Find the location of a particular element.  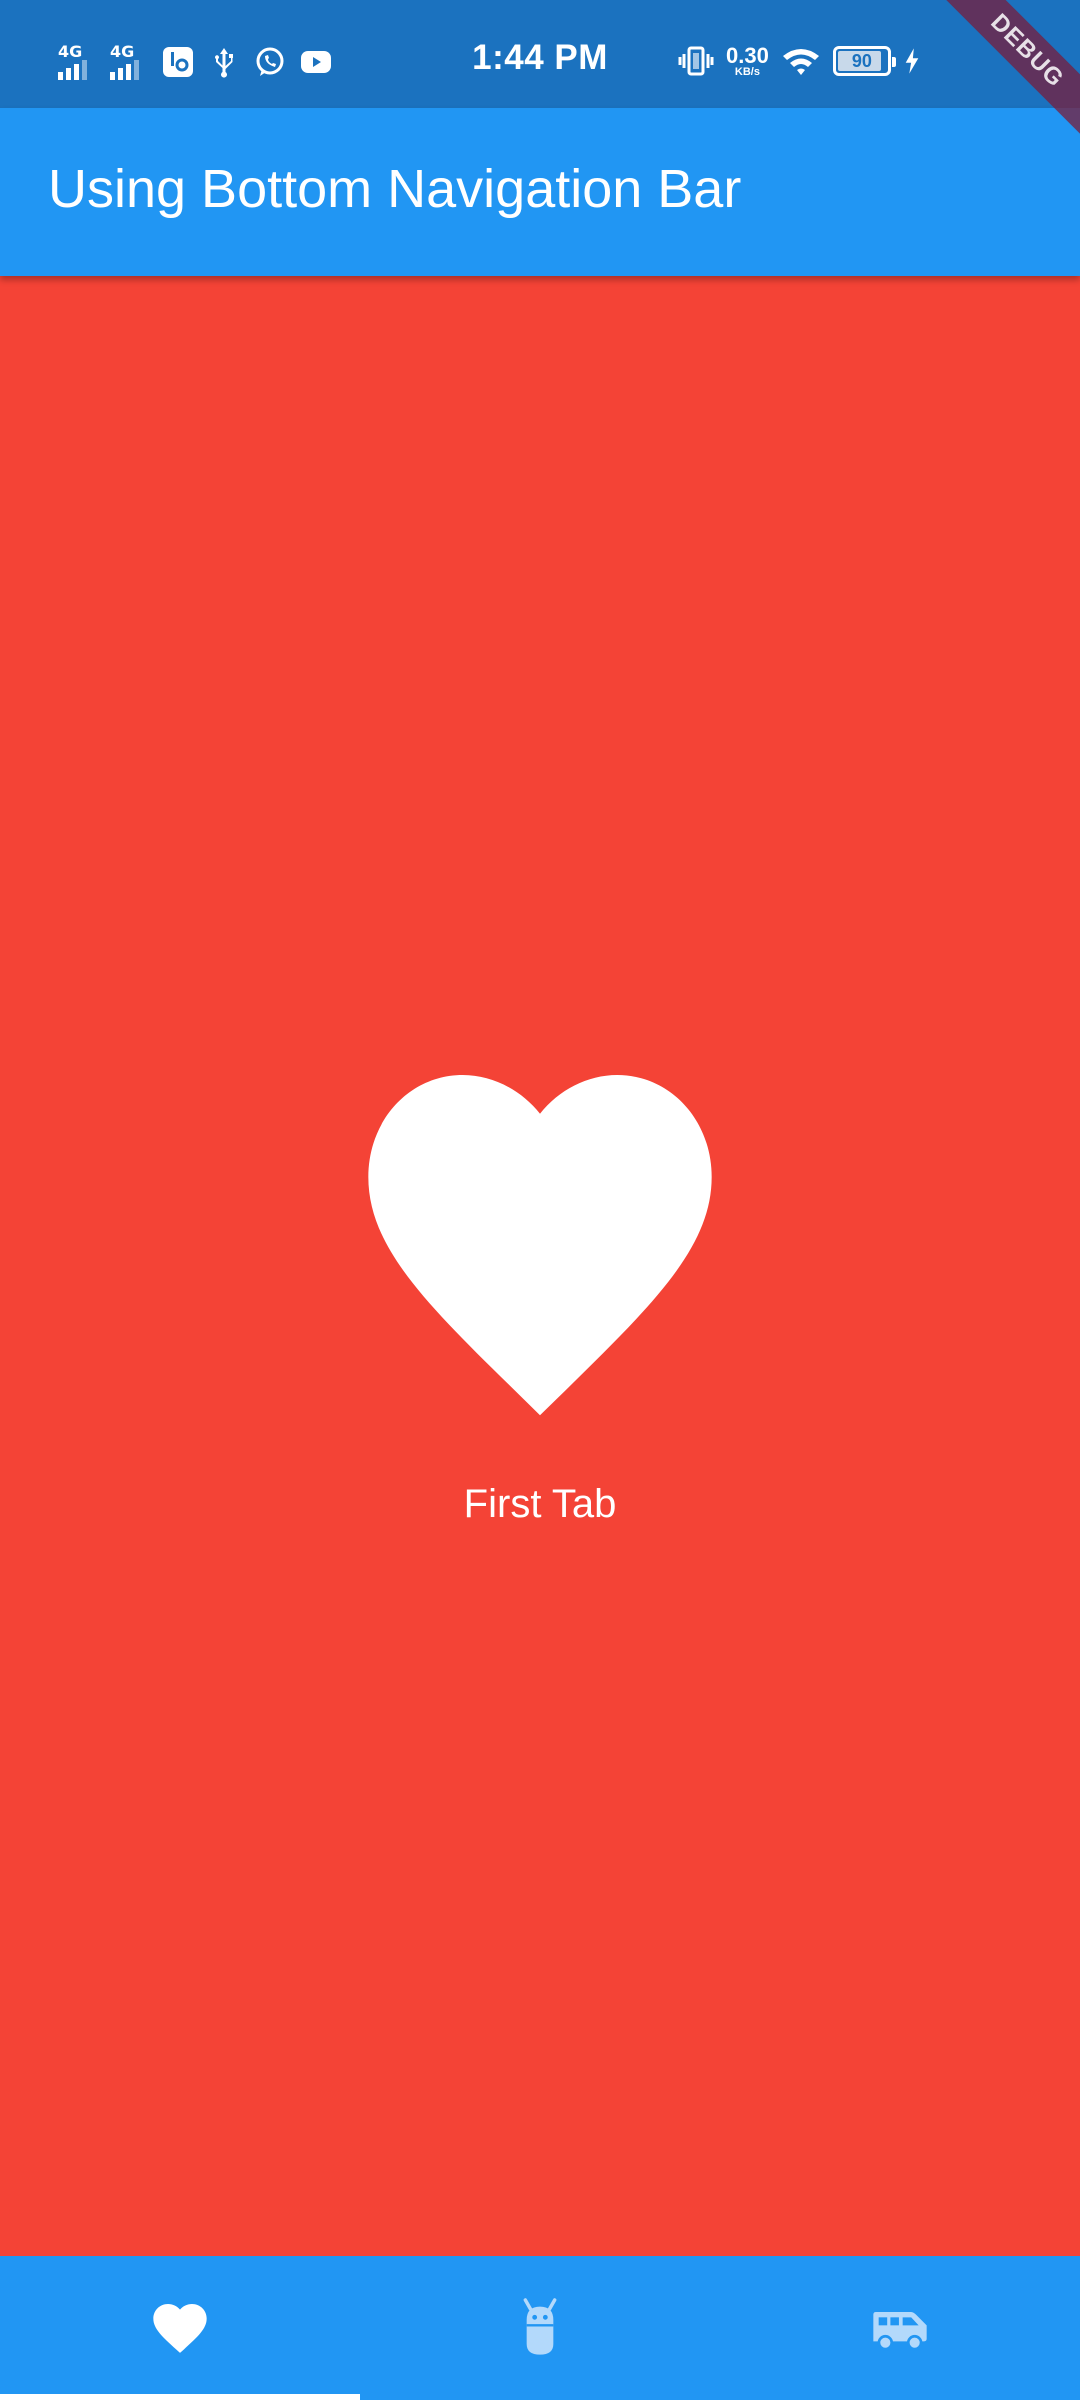

vibrate-icon is located at coordinates (696, 61).